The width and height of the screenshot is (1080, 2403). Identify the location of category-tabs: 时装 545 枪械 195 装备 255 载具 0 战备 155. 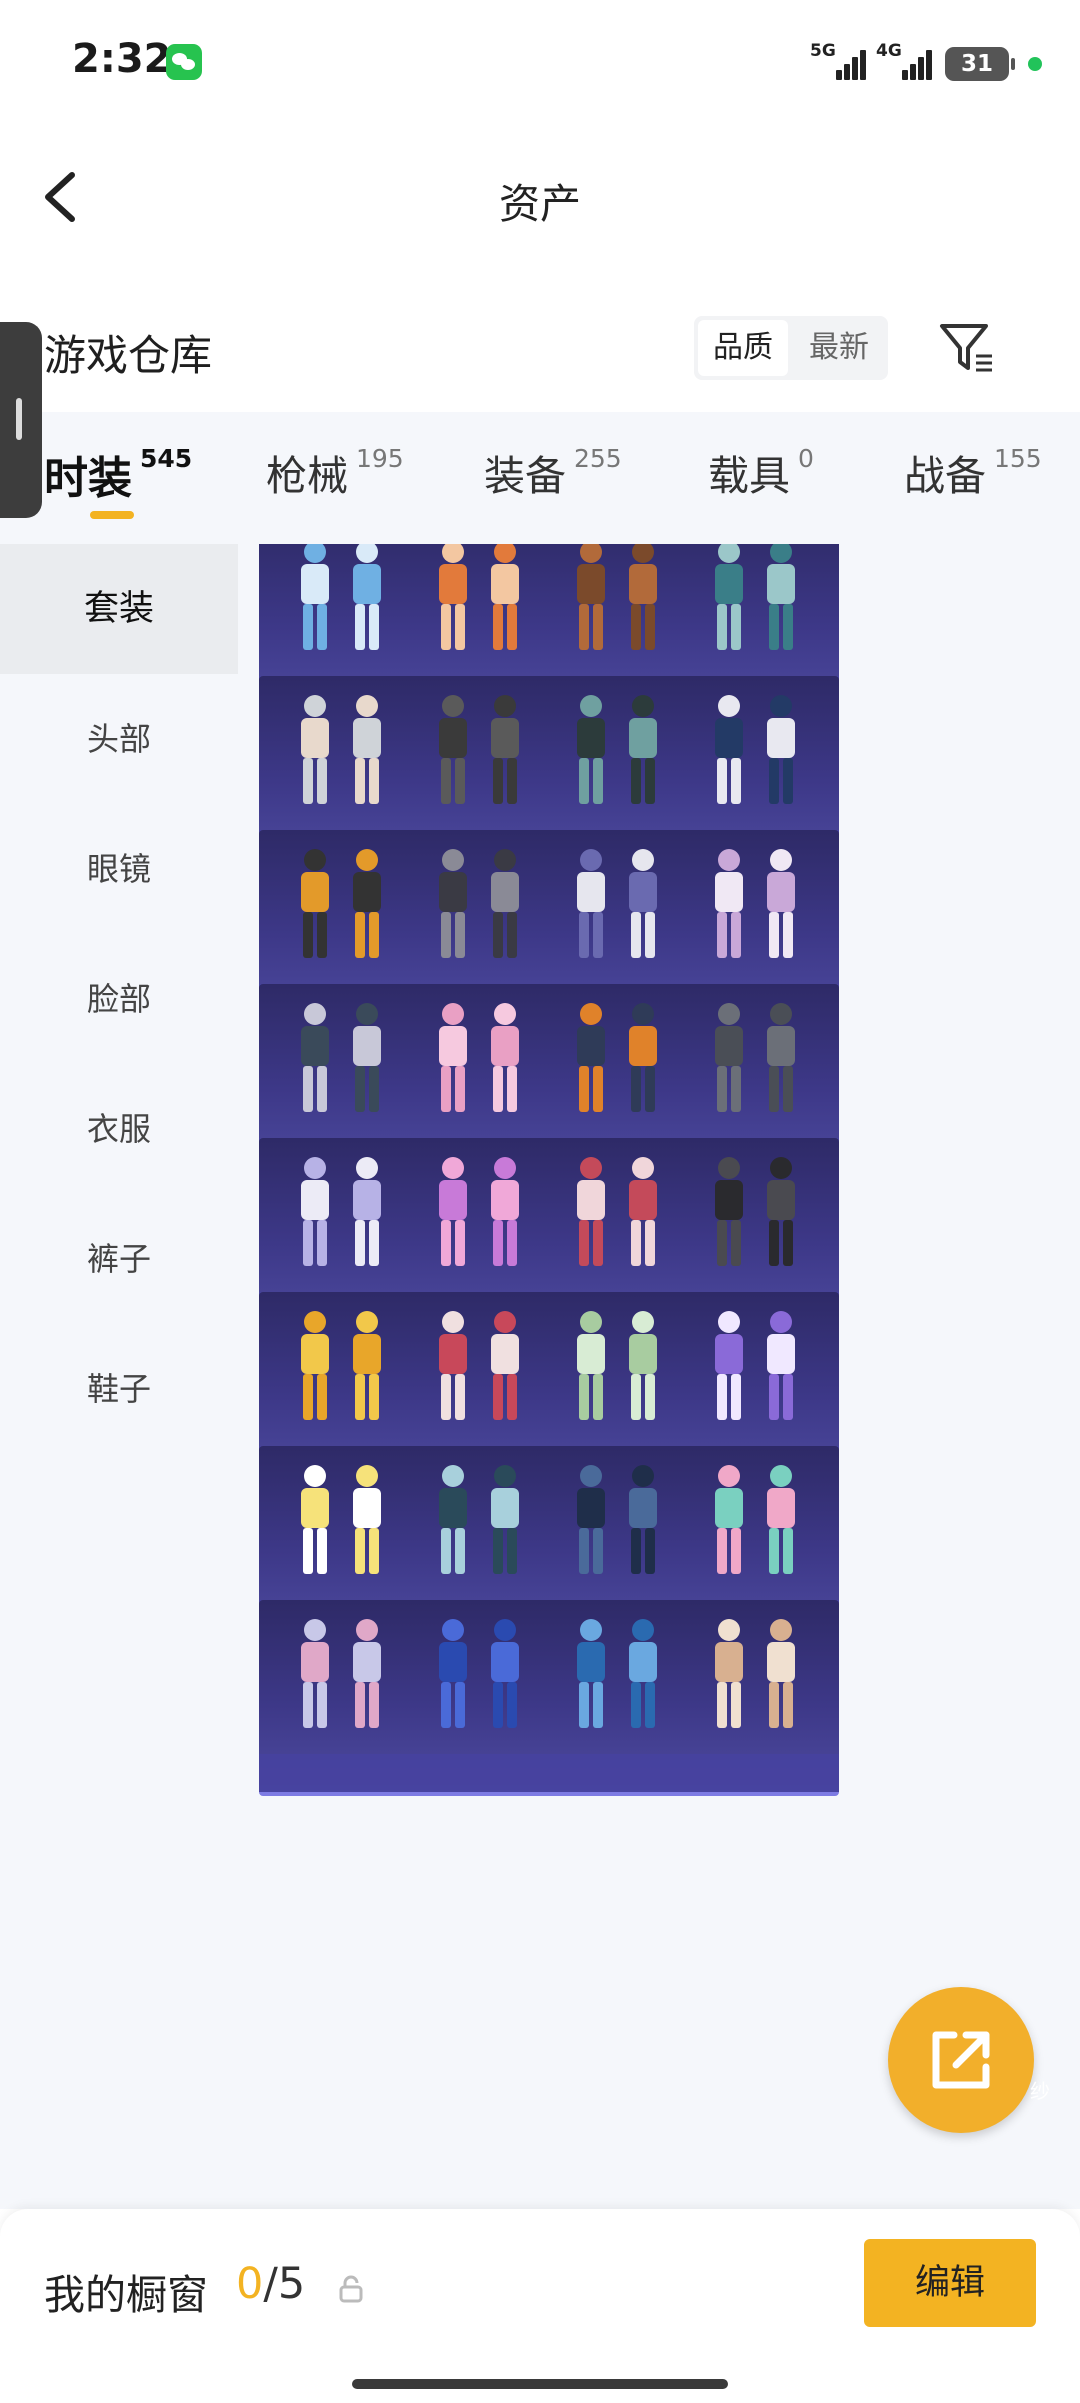
(540, 478).